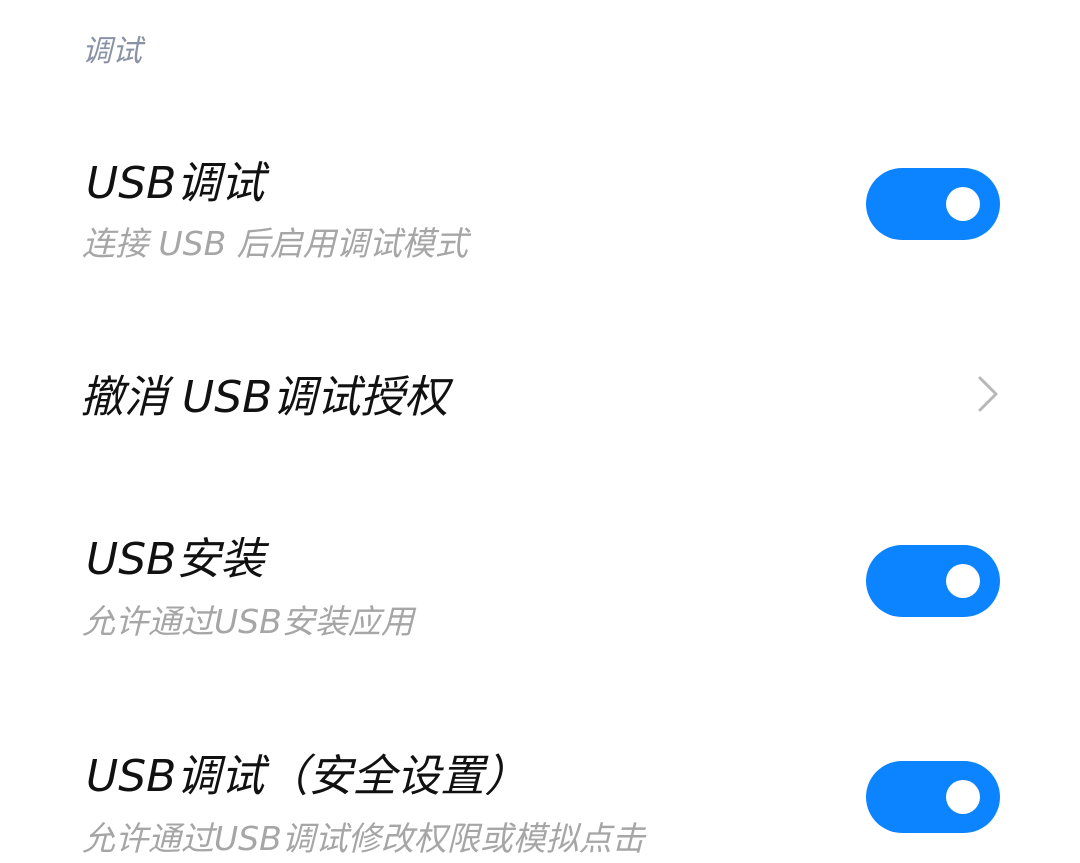 This screenshot has height=863, width=1080. Describe the element at coordinates (988, 394) in the screenshot. I see `chevron-right-icon` at that location.